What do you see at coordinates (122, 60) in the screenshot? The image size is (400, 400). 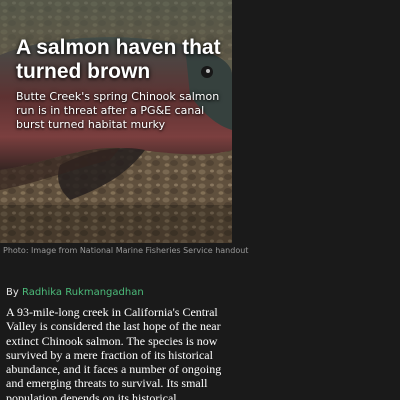 I see `headline: A salmon haven that turned brown` at bounding box center [122, 60].